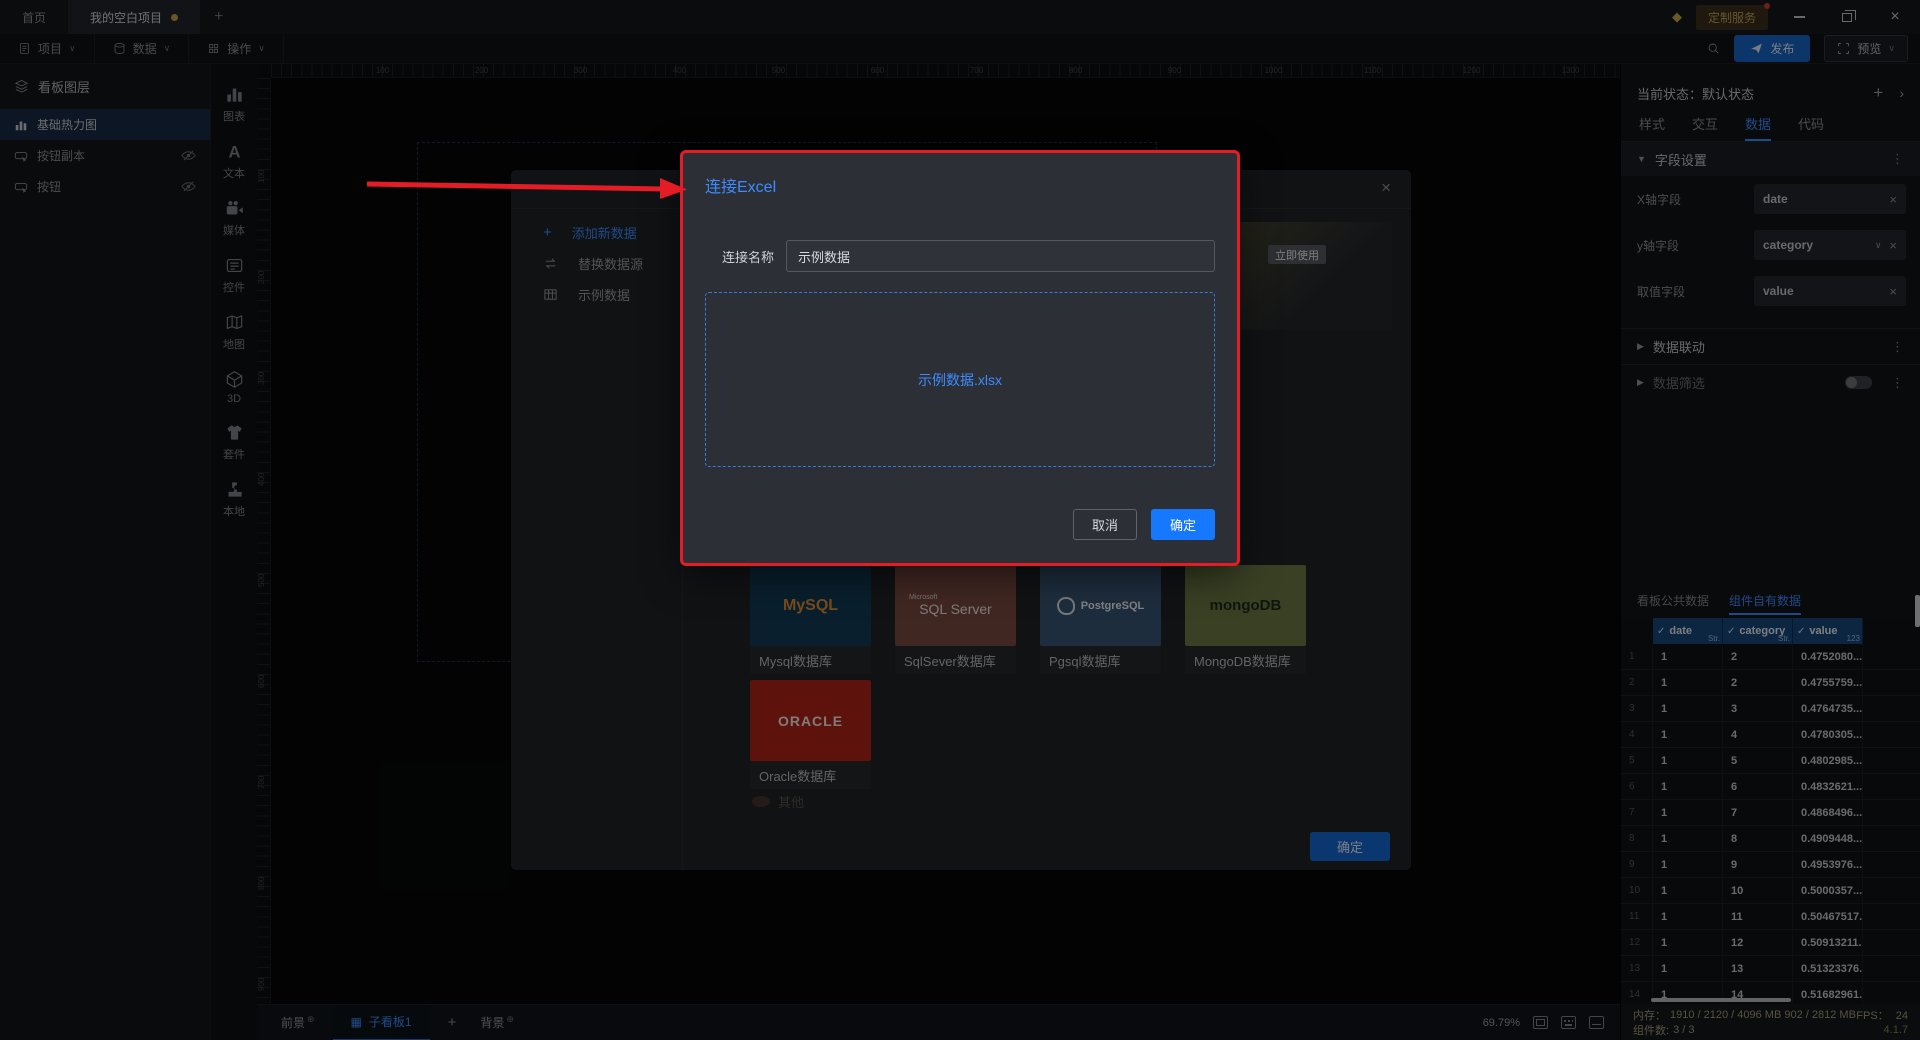 This screenshot has width=1920, height=1040. I want to click on uploaded-file-name: 示例数据.xlsx, so click(960, 379).